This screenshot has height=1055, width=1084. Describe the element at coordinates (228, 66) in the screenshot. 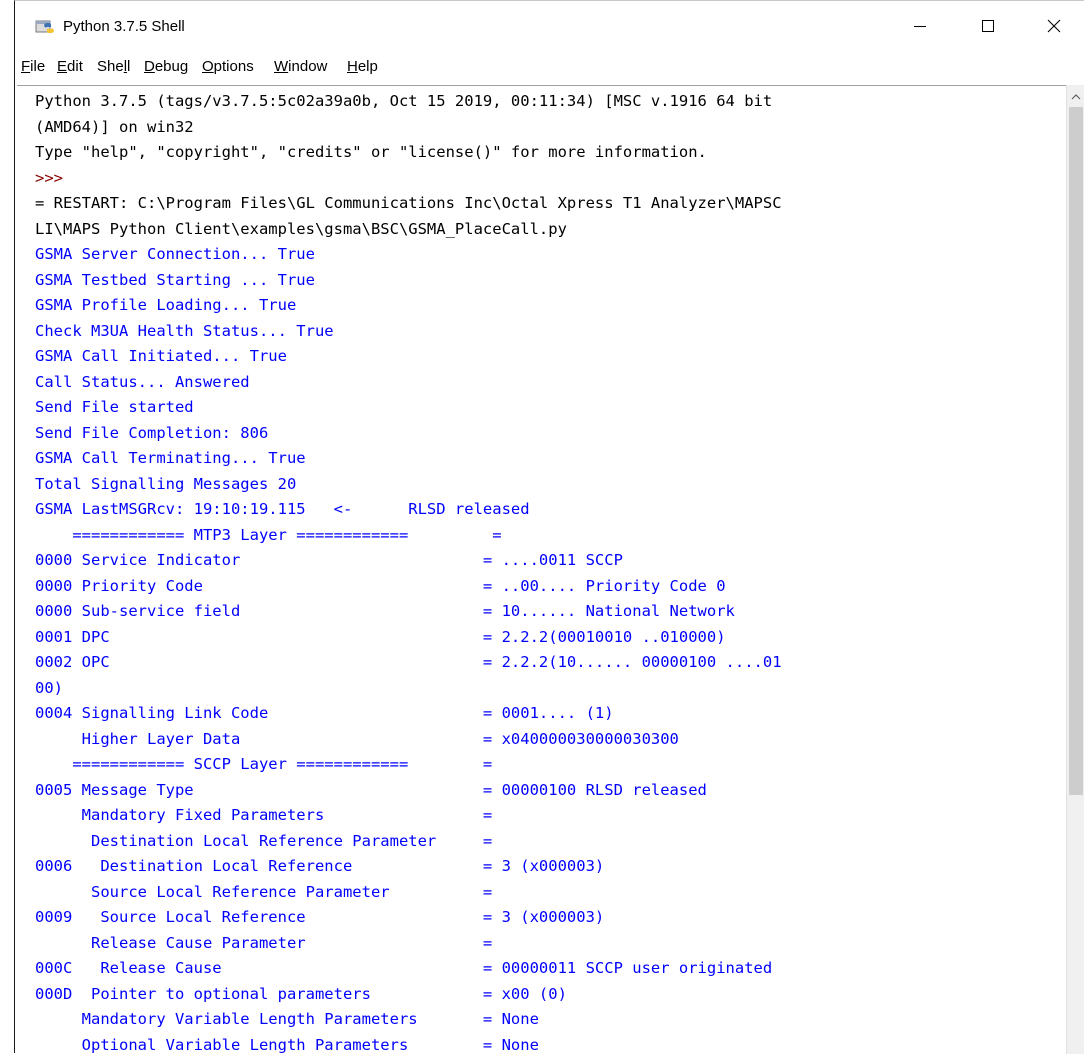

I see `menu-options: Options` at that location.